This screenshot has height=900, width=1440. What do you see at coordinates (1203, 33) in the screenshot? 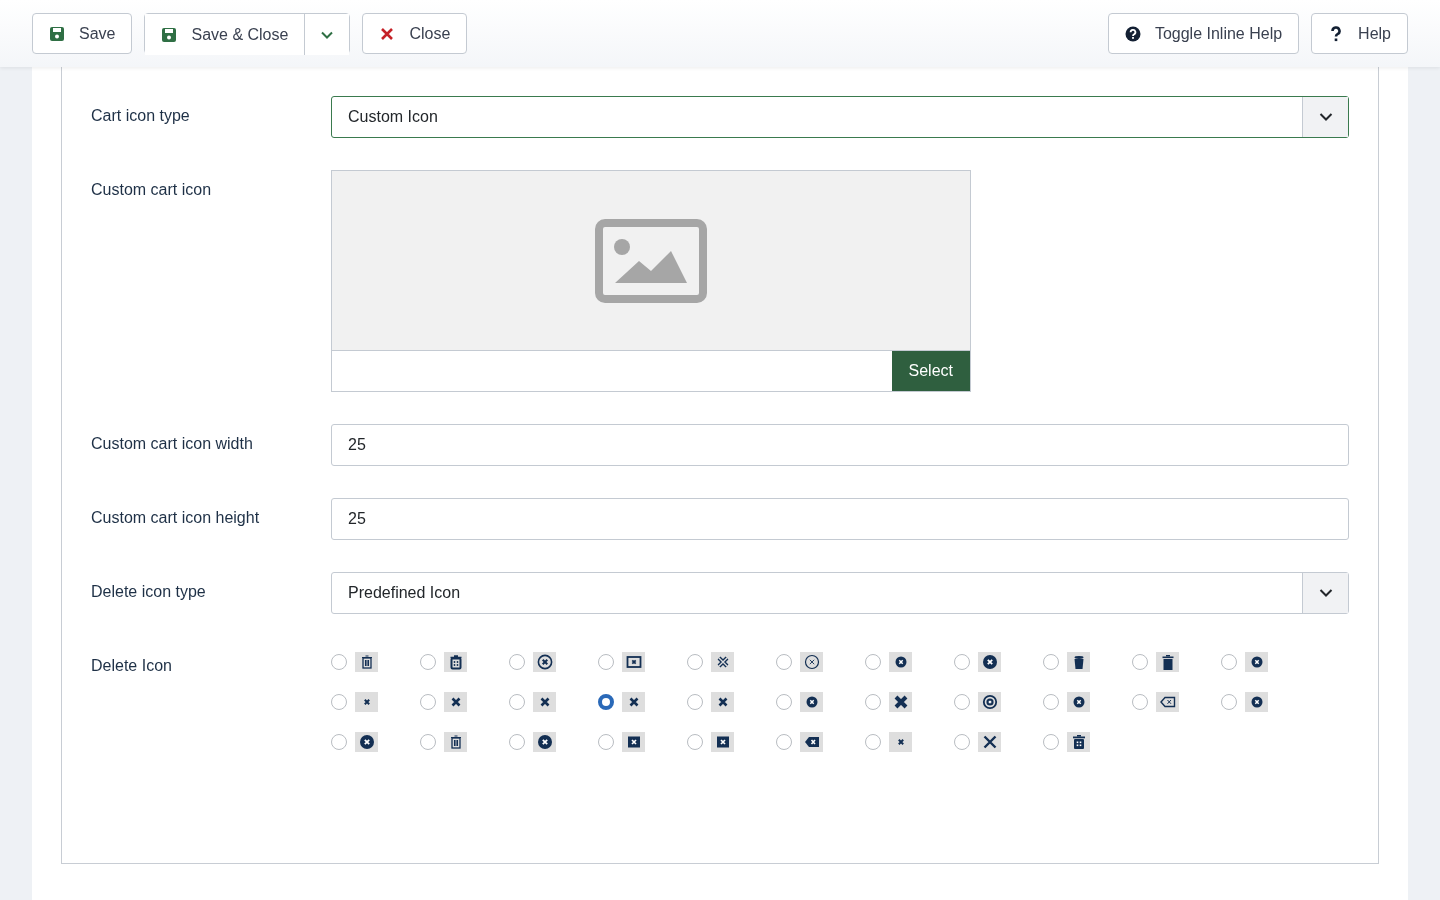
I see `help-button: Toggle Inline Help` at bounding box center [1203, 33].